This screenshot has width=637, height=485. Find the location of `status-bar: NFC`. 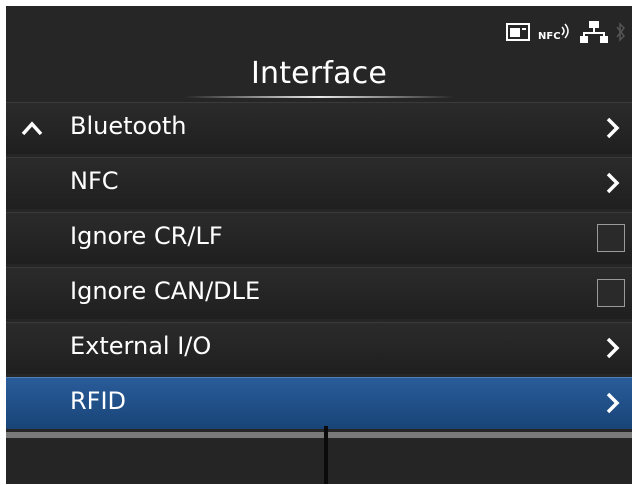

status-bar: NFC is located at coordinates (319, 28).